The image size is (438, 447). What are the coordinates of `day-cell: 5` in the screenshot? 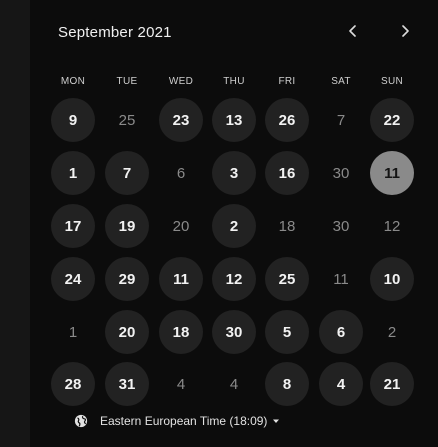 It's located at (287, 332).